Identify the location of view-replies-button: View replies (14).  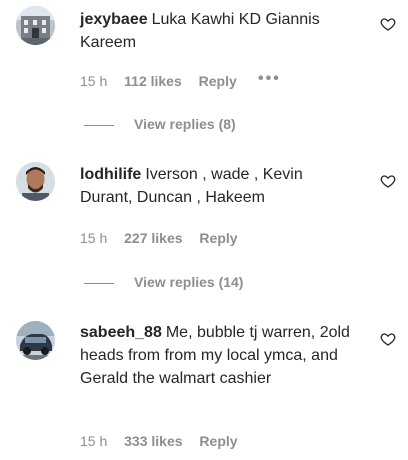
(163, 282).